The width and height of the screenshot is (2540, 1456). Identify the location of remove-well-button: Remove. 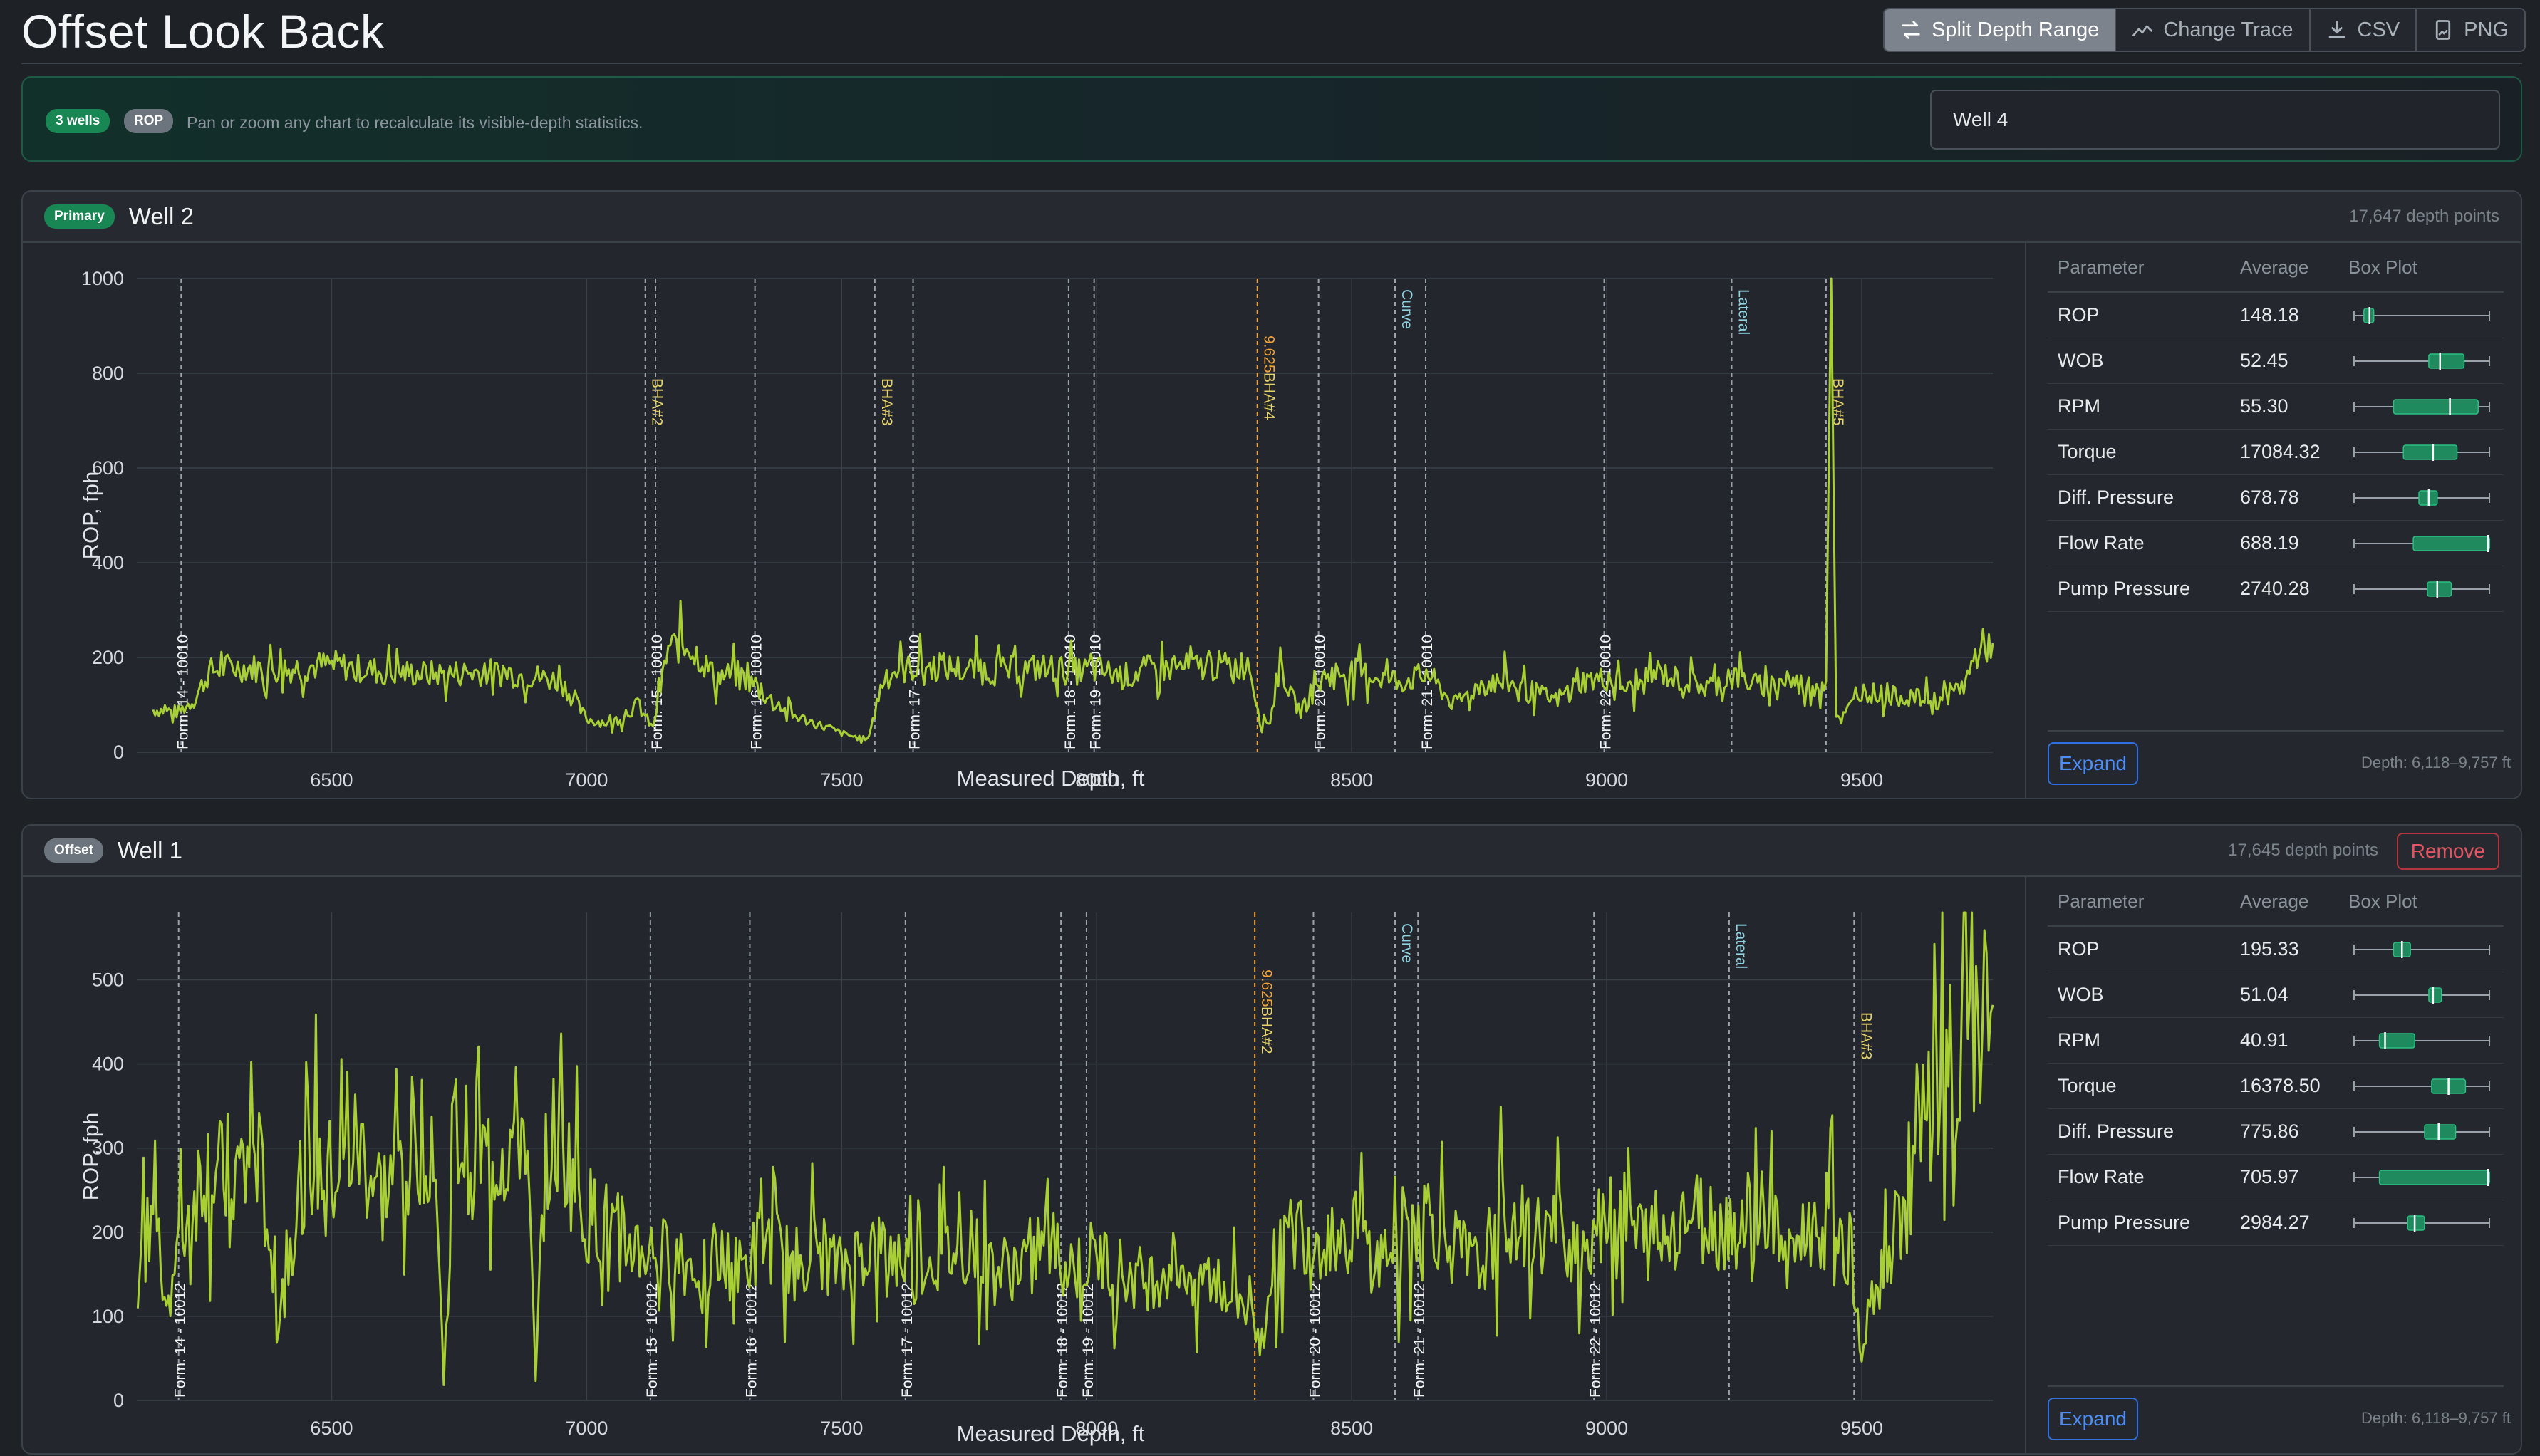
(2447, 851).